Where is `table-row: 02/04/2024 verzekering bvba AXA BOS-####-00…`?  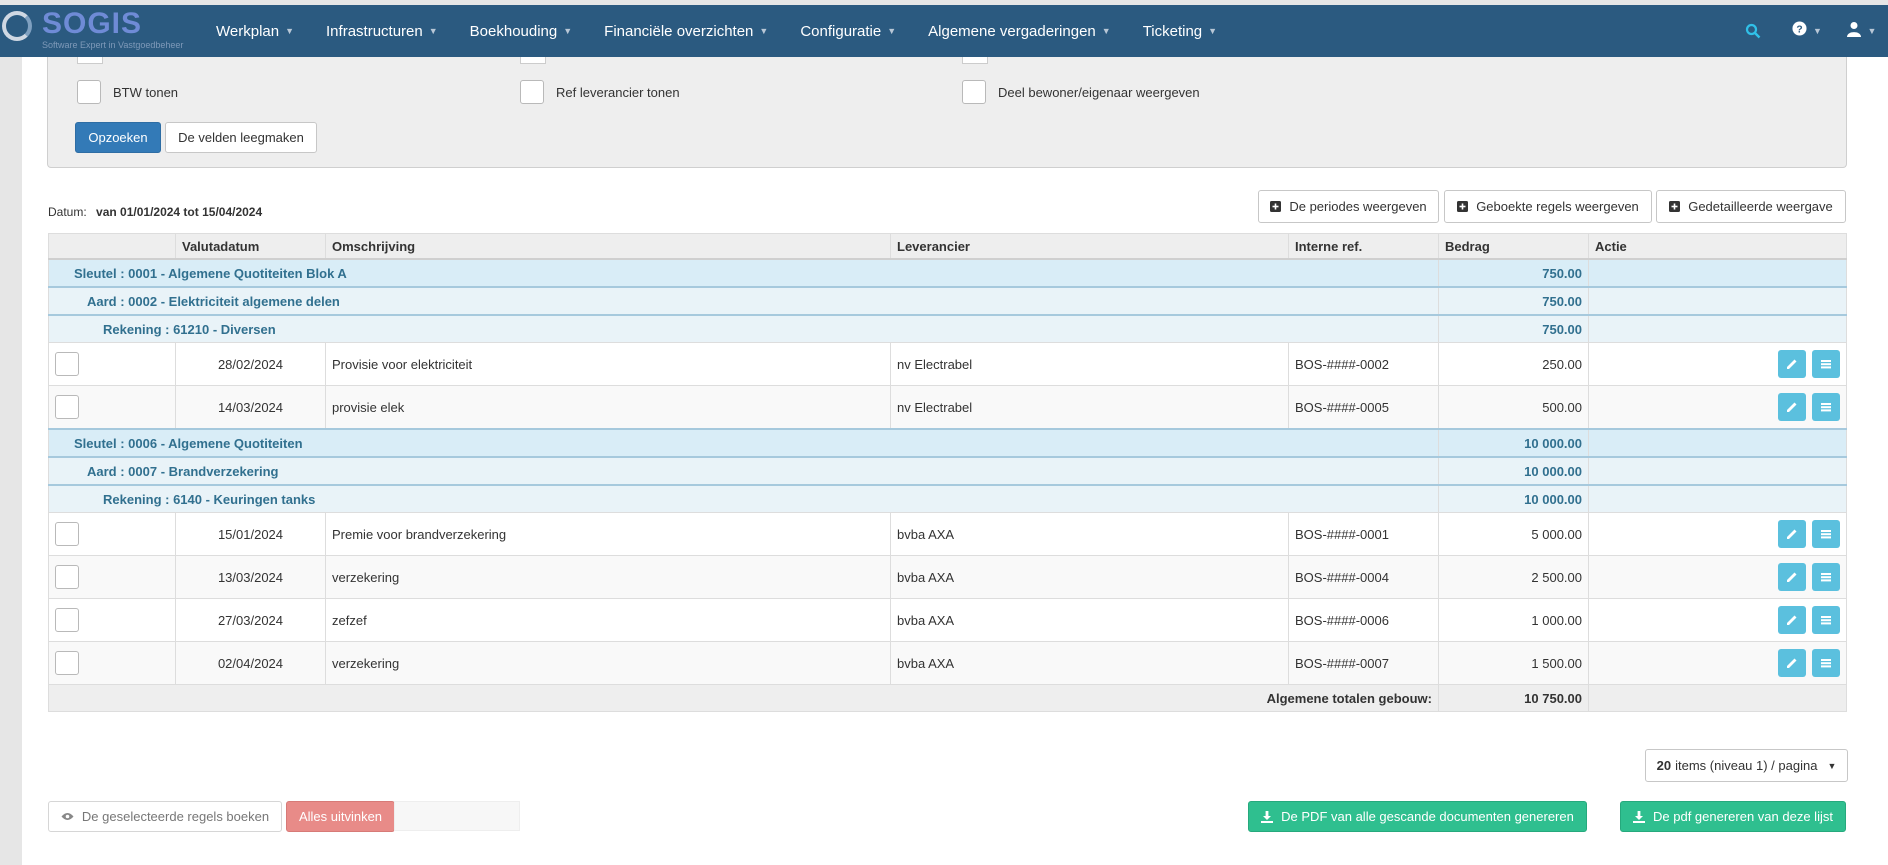 table-row: 02/04/2024 verzekering bvba AXA BOS-####-00… is located at coordinates (947, 663).